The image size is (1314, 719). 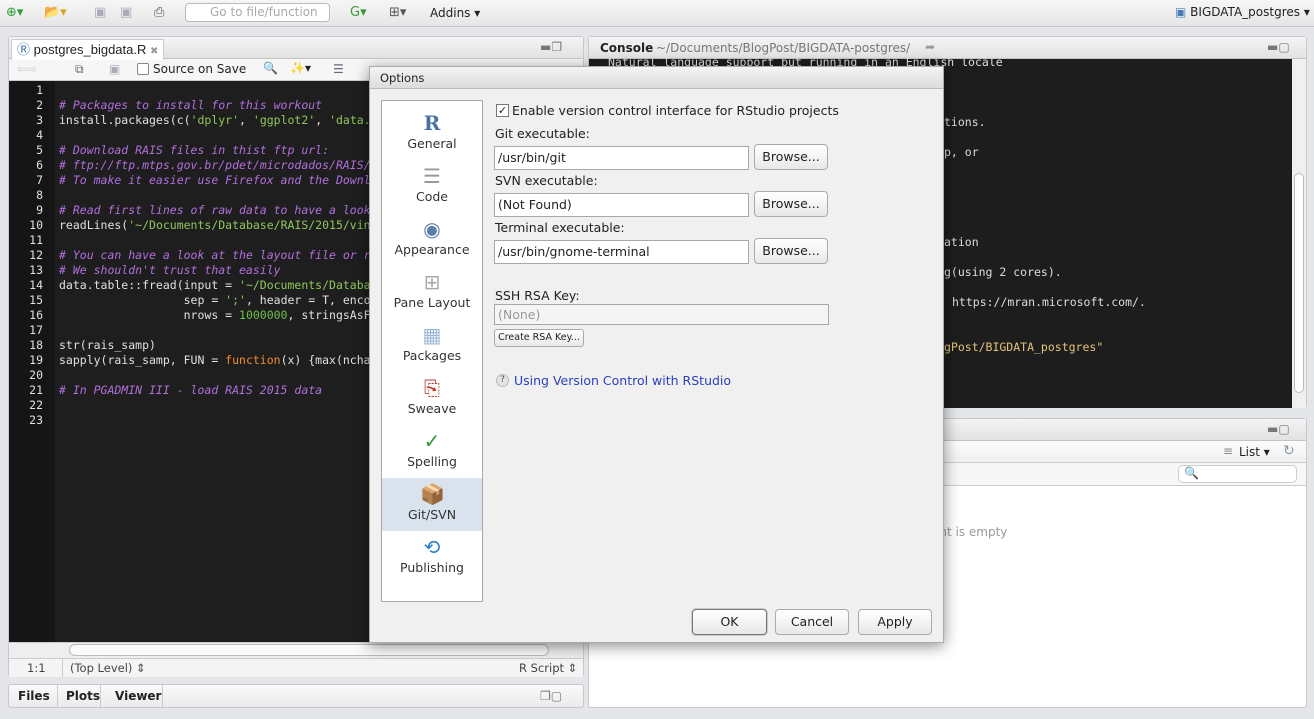 I want to click on line-number: 21, so click(x=36, y=390).